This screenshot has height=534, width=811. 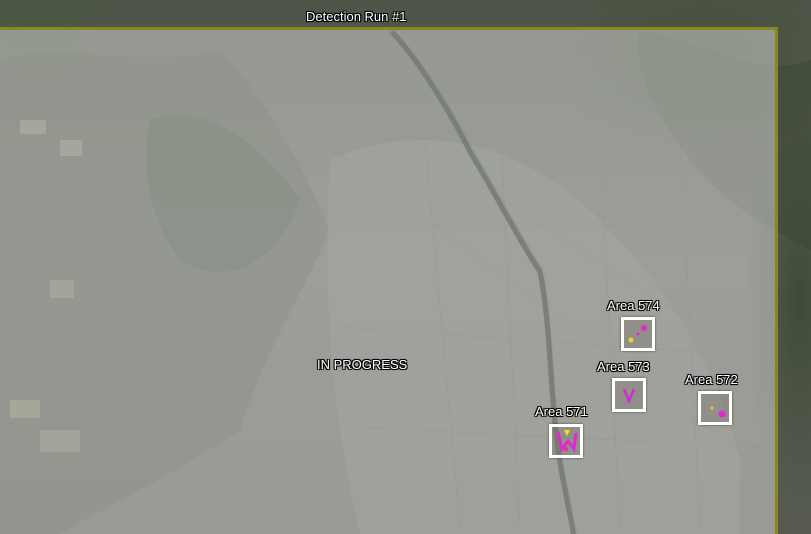 What do you see at coordinates (633, 305) in the screenshot?
I see `area-label: Area 574` at bounding box center [633, 305].